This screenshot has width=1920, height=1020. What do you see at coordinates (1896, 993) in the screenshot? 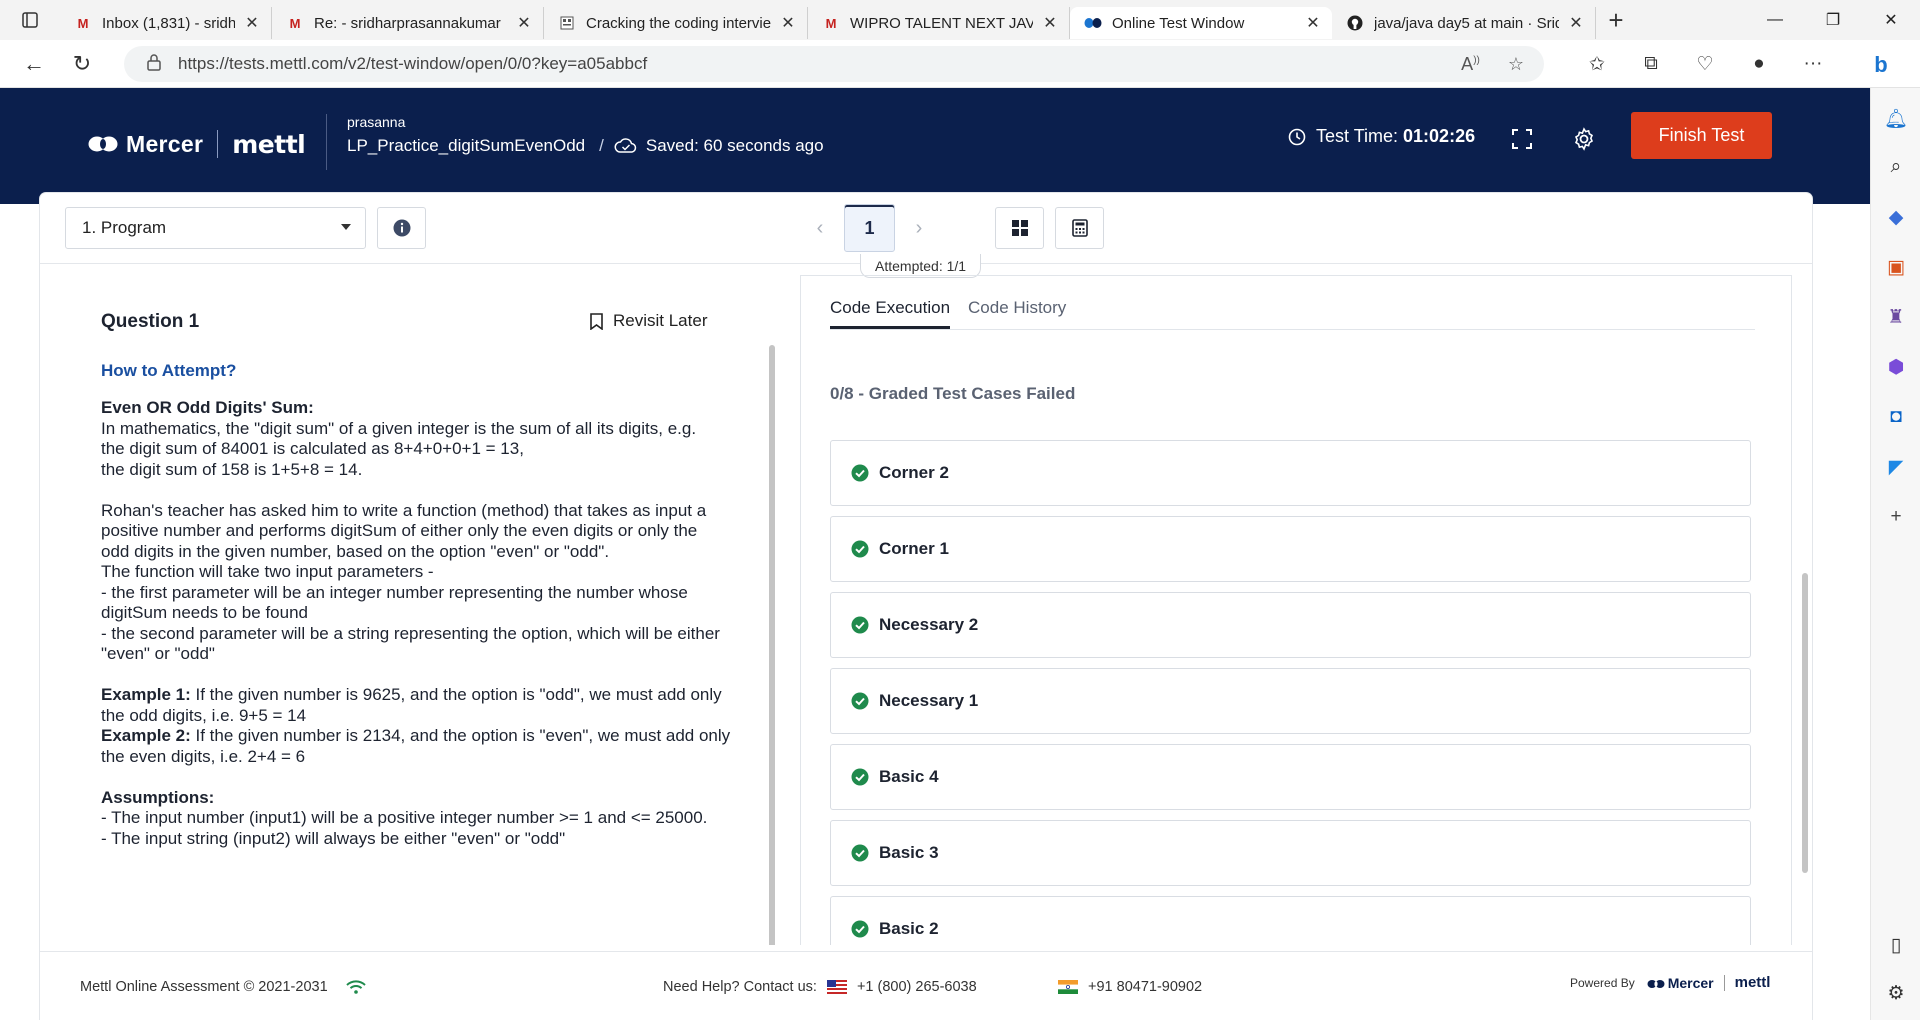
I see `sidebar-settings-icon: ⚙` at bounding box center [1896, 993].